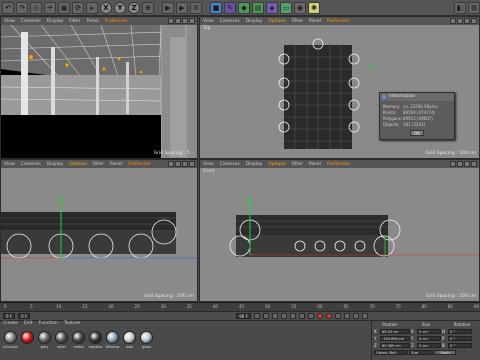 The width and height of the screenshot is (480, 360). Describe the element at coordinates (230, 7) in the screenshot. I see `pen-button: ✎` at that location.